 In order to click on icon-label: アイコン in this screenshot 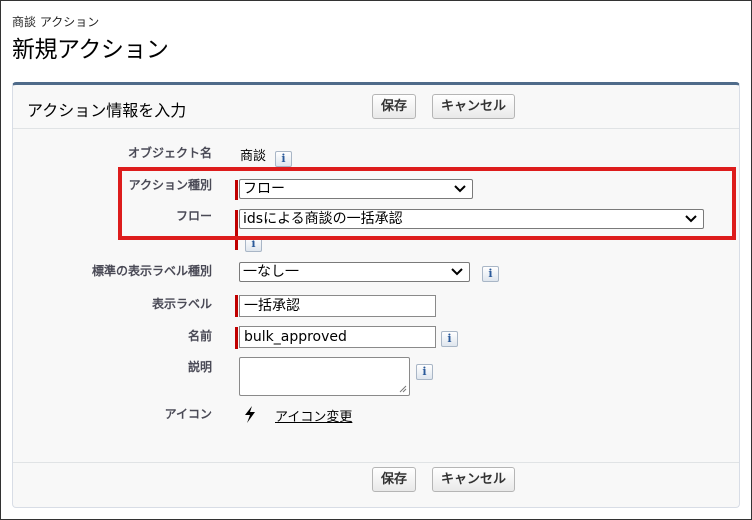, I will do `click(188, 414)`.